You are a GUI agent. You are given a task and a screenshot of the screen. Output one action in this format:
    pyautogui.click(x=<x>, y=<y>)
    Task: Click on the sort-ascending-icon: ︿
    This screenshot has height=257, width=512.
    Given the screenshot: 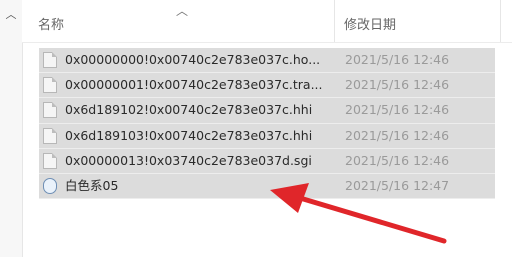 What is the action you would take?
    pyautogui.click(x=182, y=10)
    